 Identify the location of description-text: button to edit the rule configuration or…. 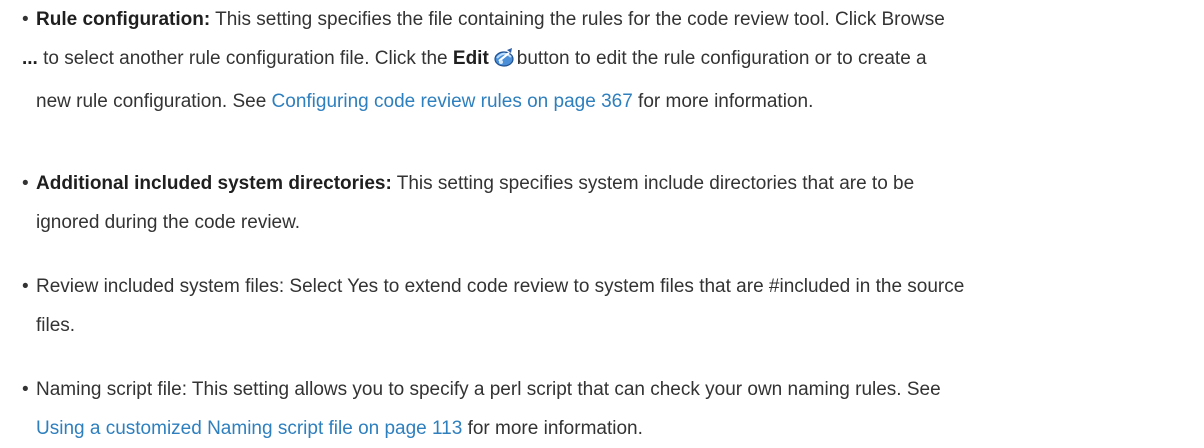
(721, 58).